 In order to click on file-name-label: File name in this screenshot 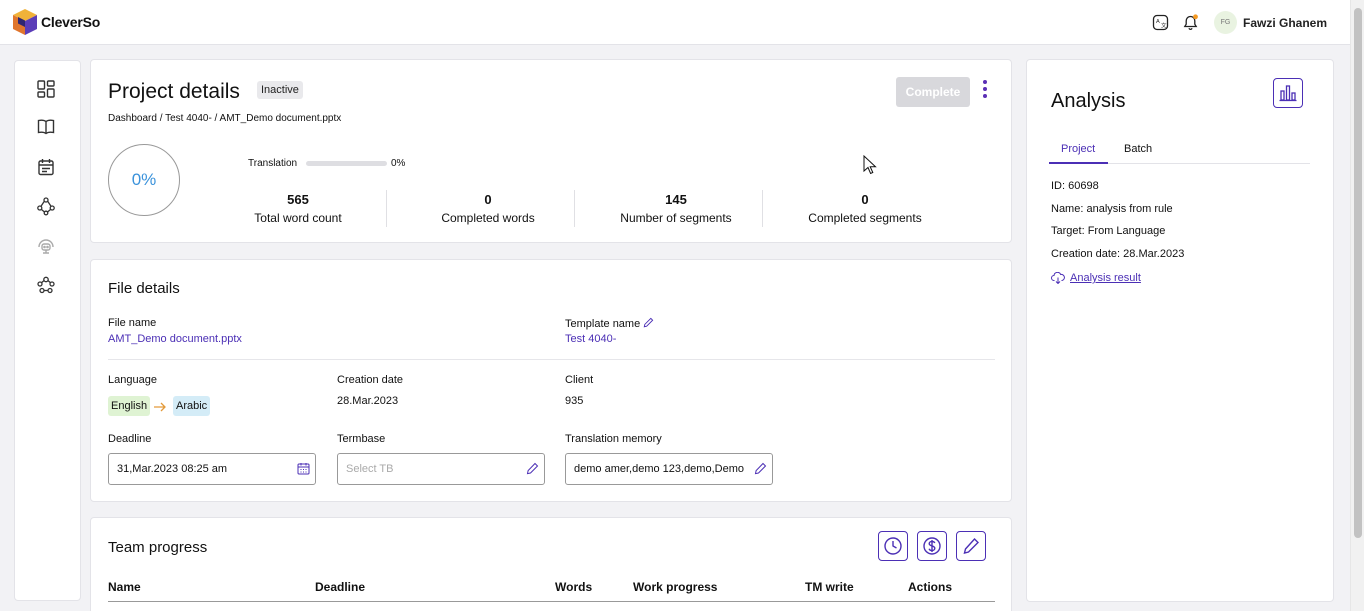, I will do `click(132, 323)`.